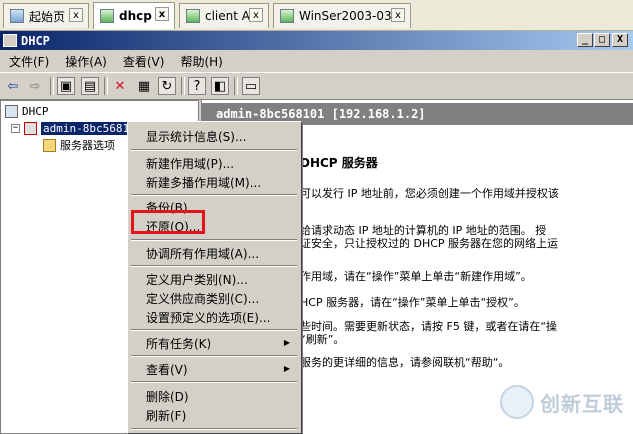  Describe the element at coordinates (89, 128) in the screenshot. I see `tree-label: admin-8bc56810` at that location.